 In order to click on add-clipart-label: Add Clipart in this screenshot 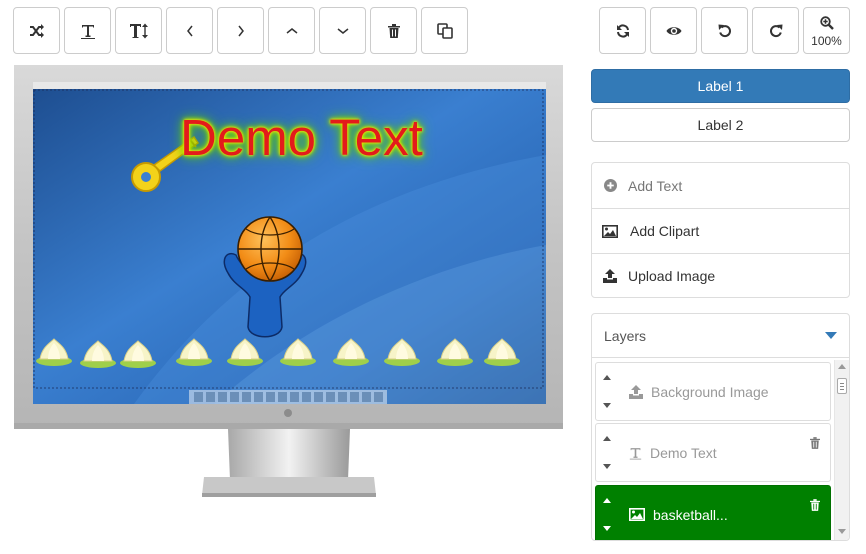, I will do `click(665, 231)`.